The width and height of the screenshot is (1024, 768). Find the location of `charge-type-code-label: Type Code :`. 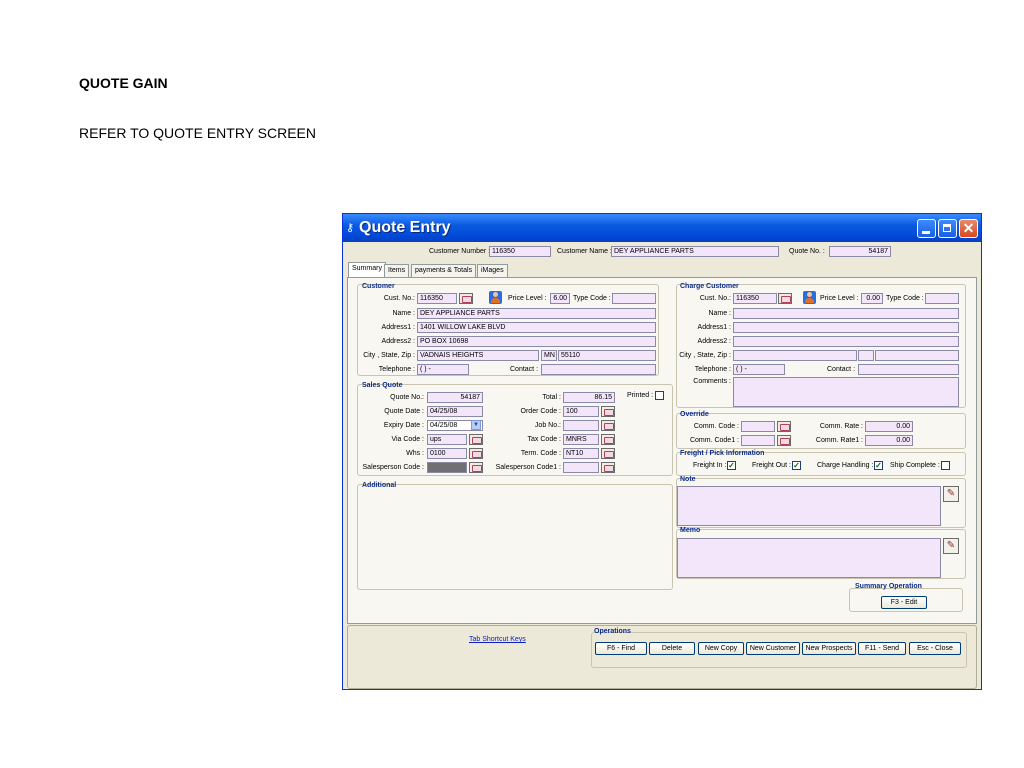

charge-type-code-label: Type Code : is located at coordinates (905, 298).